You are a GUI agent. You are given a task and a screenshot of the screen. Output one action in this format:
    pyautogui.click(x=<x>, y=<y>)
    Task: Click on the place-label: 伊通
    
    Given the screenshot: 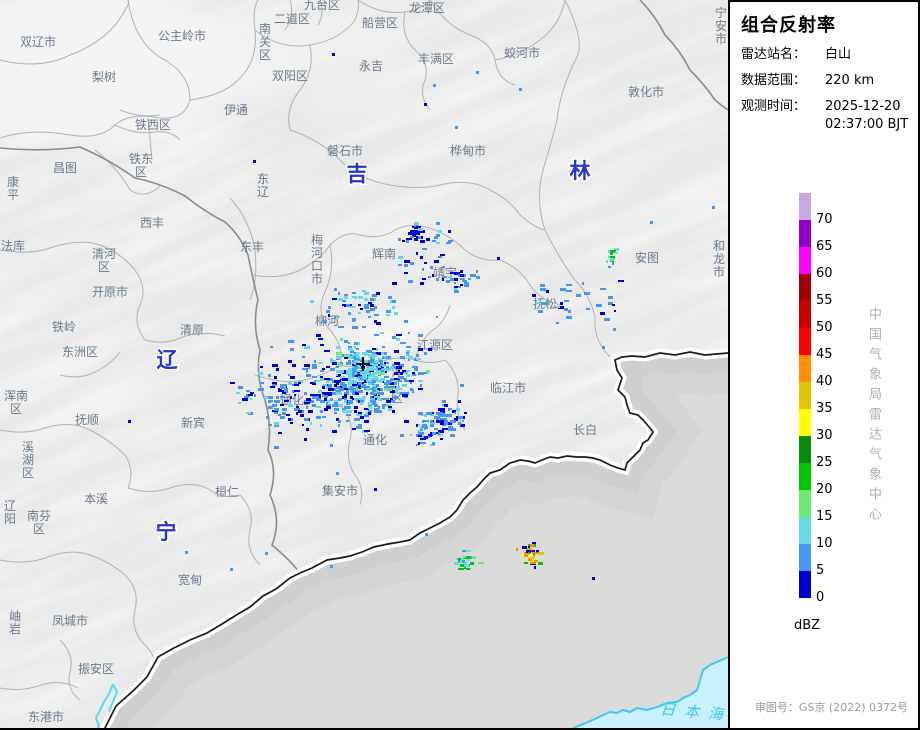 What is the action you would take?
    pyautogui.click(x=236, y=110)
    